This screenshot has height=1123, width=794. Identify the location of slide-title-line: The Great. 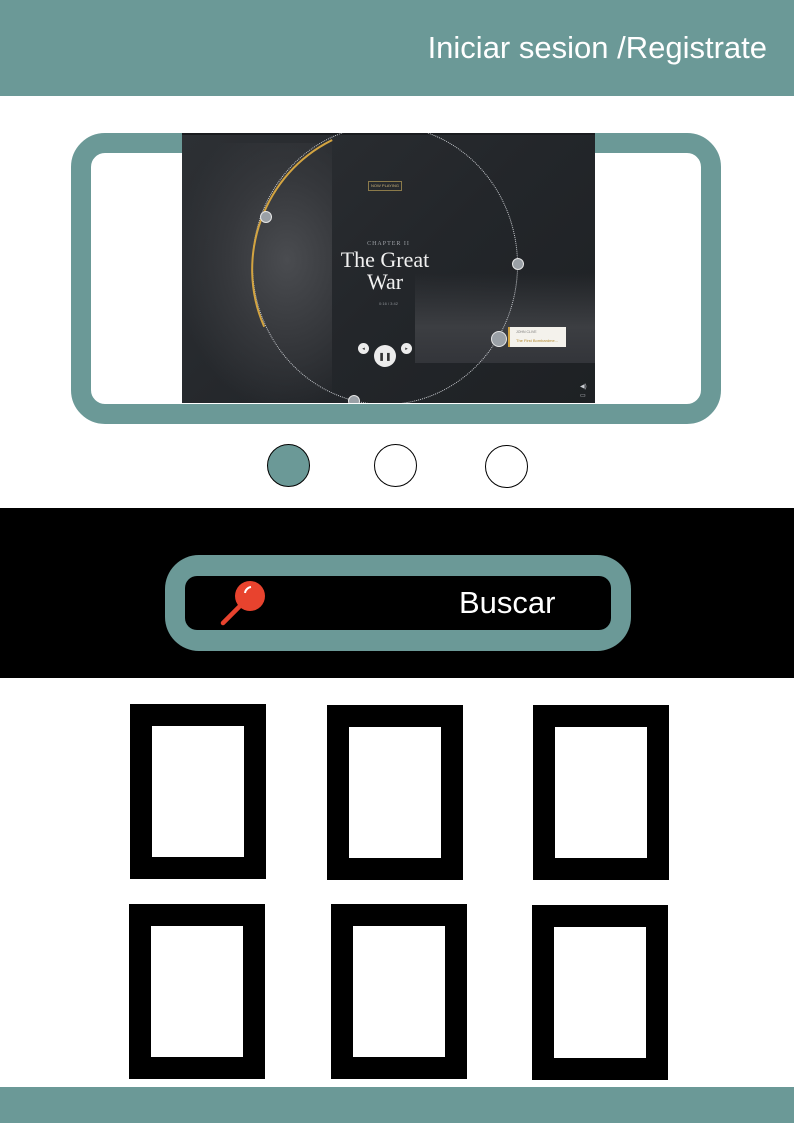
(385, 259).